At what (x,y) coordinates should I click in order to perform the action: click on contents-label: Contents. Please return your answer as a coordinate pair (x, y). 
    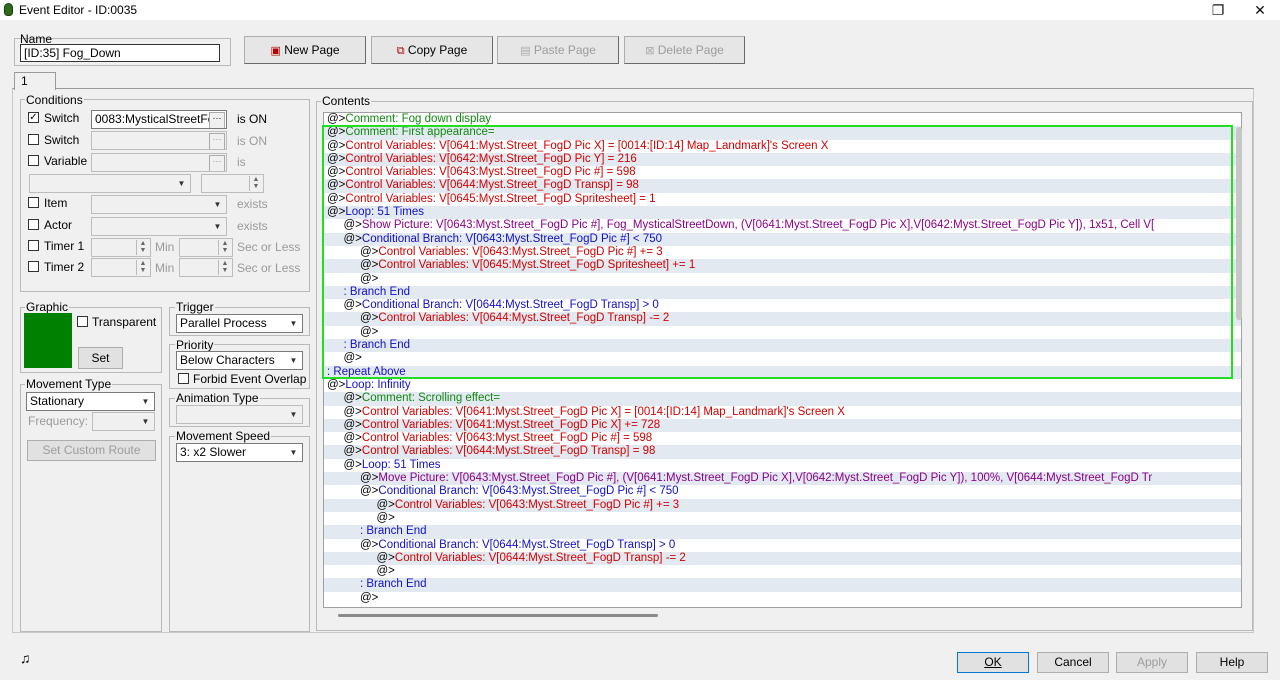
    Looking at the image, I should click on (346, 101).